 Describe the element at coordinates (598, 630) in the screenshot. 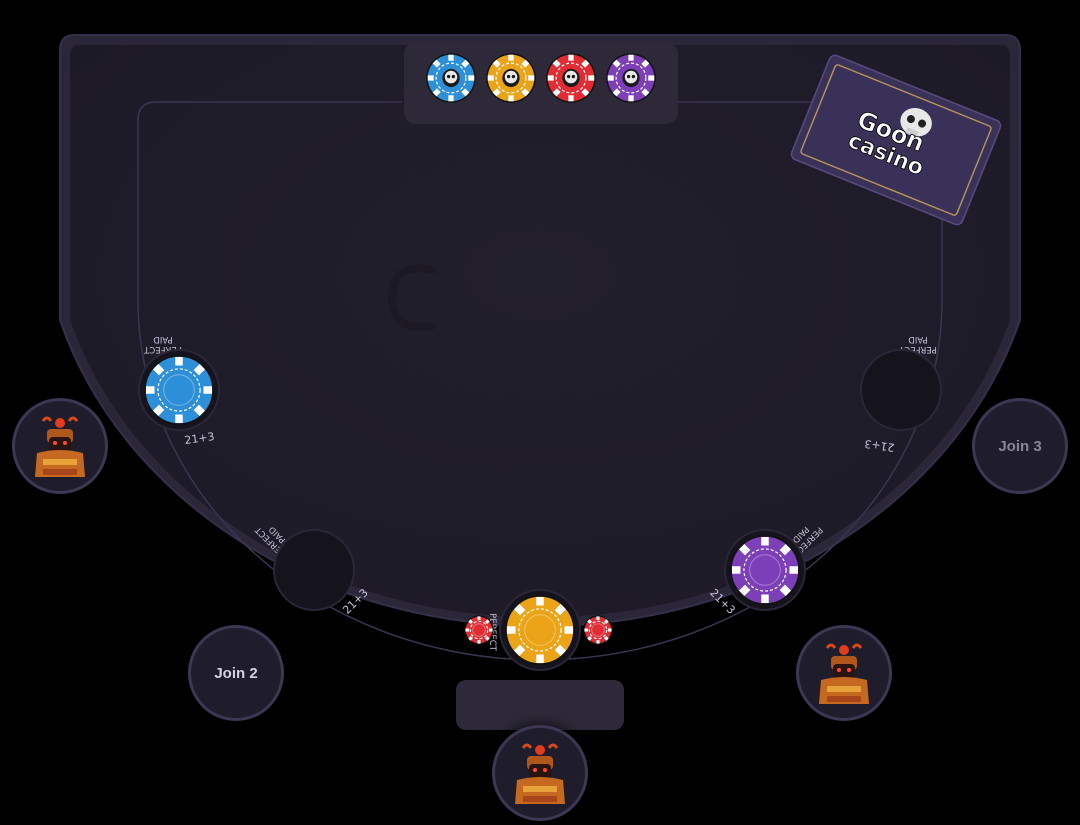

I see `placed-chip-red-right` at that location.